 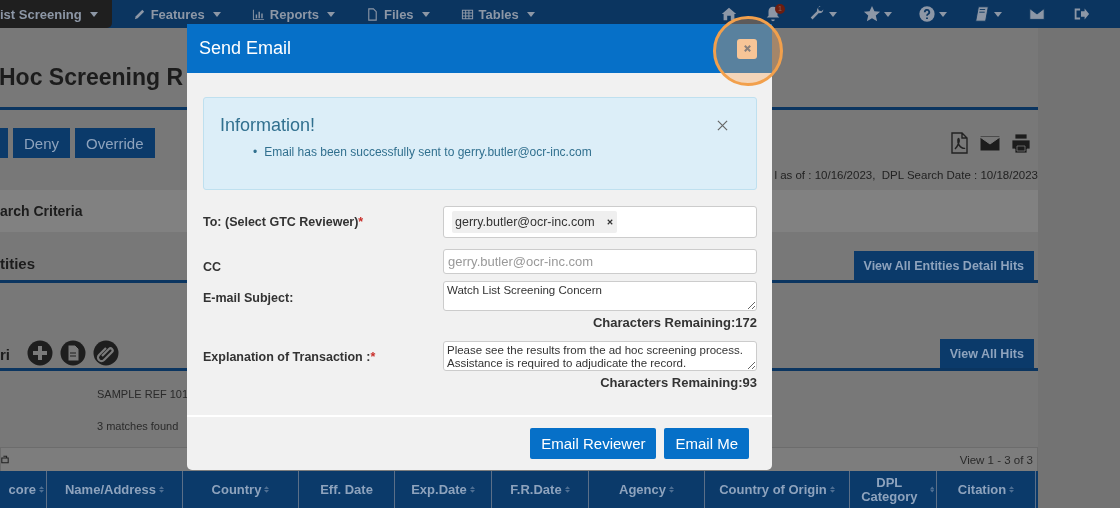 What do you see at coordinates (268, 125) in the screenshot?
I see `alert-title: Information!` at bounding box center [268, 125].